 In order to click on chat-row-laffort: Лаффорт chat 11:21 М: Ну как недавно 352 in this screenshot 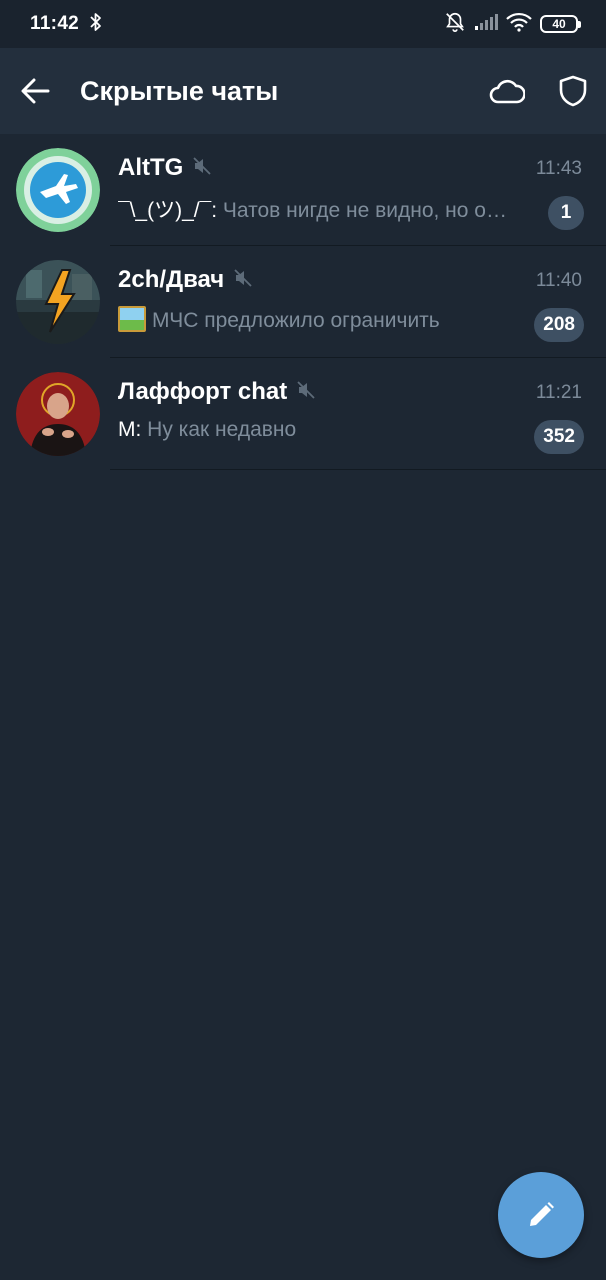, I will do `click(303, 414)`.